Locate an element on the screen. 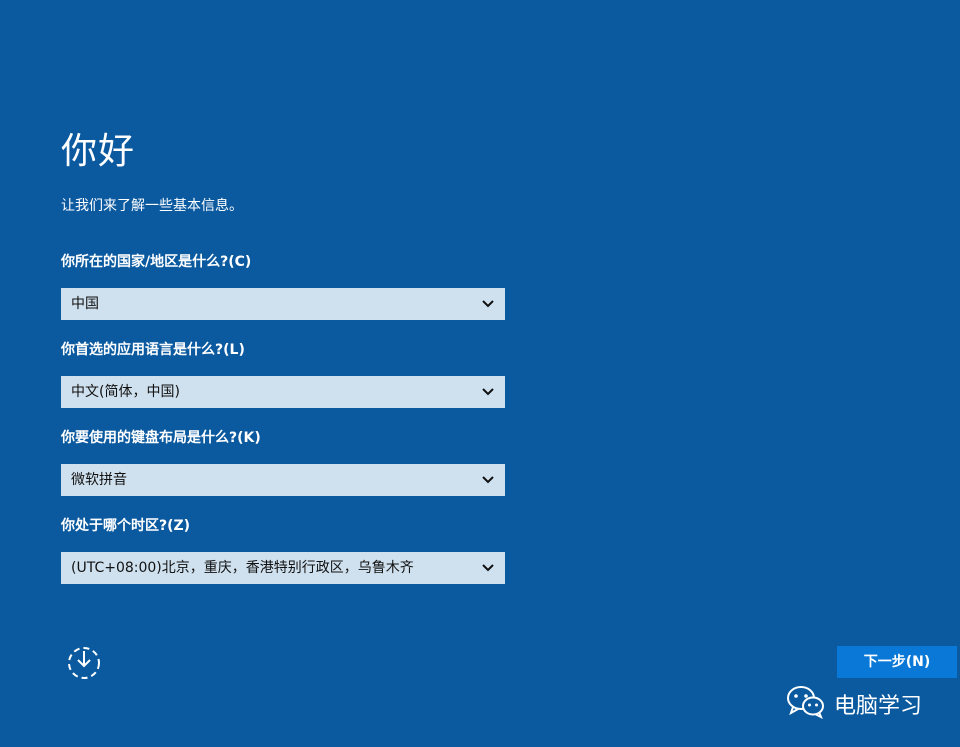  keyboard-label: 你要使用的键盘布局是什么?(K) is located at coordinates (161, 438).